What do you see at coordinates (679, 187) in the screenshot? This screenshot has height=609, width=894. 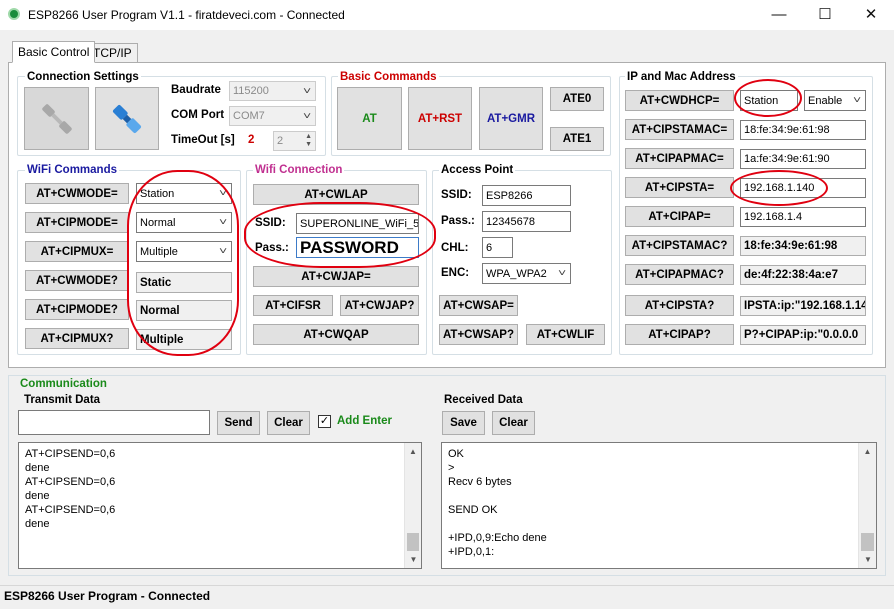 I see `cipsta-set-button: AT+CIPSTA=` at bounding box center [679, 187].